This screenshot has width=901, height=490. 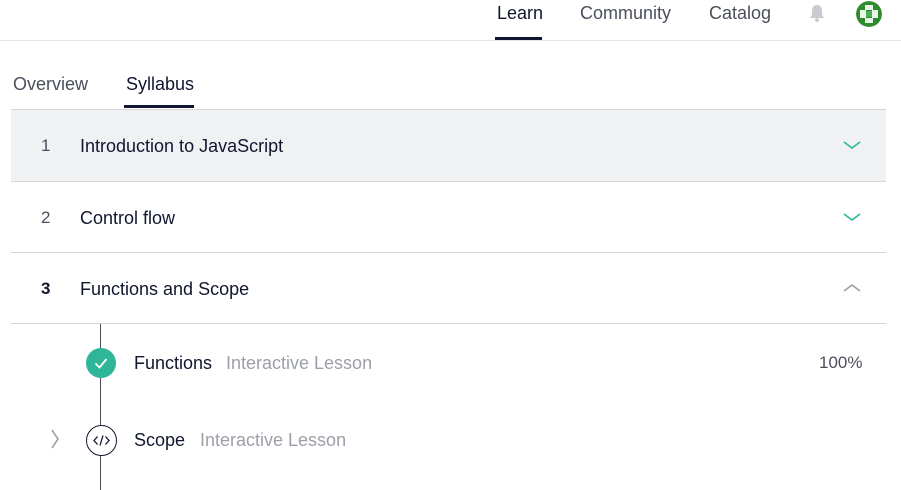 What do you see at coordinates (518, 38) in the screenshot?
I see `nav-active-underline` at bounding box center [518, 38].